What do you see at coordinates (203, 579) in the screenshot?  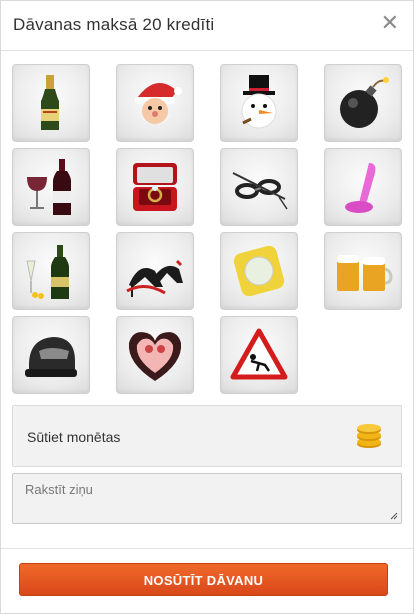 I see `send-gift-button: NOSŪTĪT DĀVANU` at bounding box center [203, 579].